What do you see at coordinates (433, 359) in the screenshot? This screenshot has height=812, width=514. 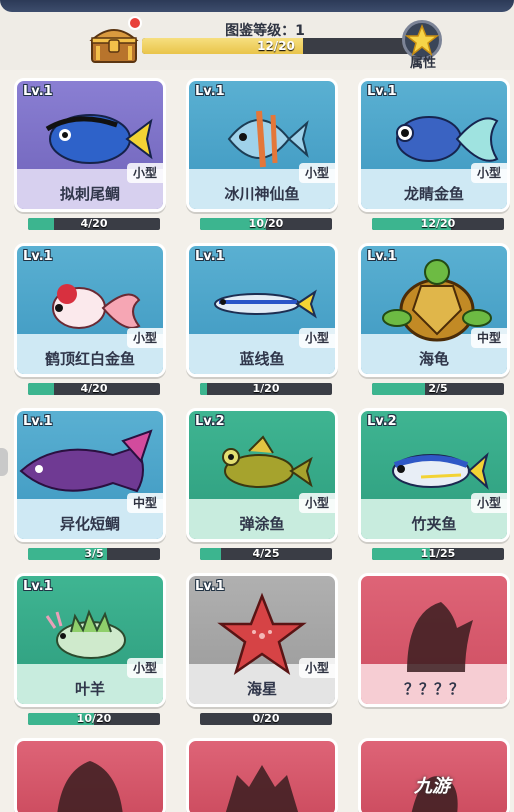 I see `card-name: 海龟` at bounding box center [433, 359].